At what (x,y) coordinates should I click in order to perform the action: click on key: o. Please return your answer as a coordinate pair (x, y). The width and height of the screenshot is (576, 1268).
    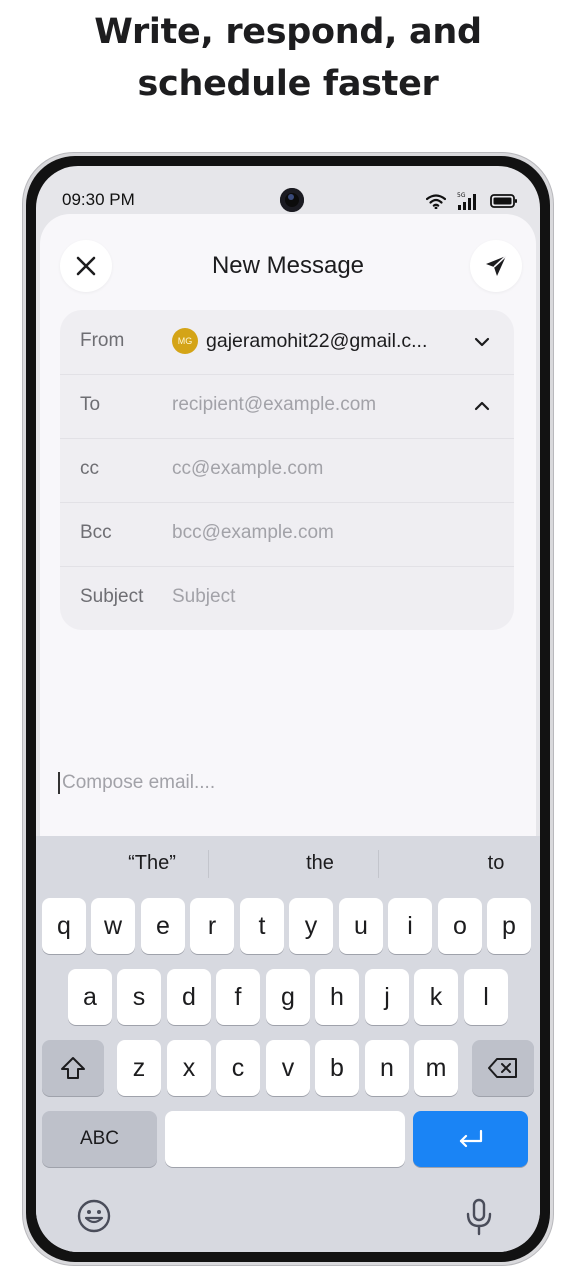
    Looking at the image, I should click on (460, 926).